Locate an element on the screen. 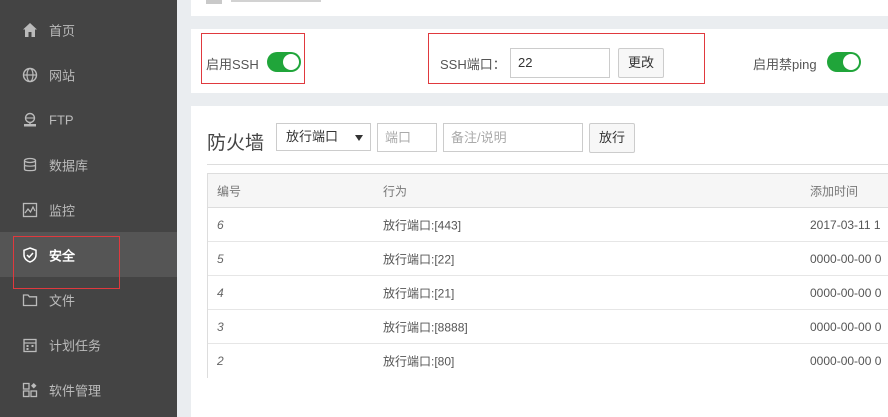 The image size is (888, 417). sidebar-item-label: 软件管理 is located at coordinates (75, 390).